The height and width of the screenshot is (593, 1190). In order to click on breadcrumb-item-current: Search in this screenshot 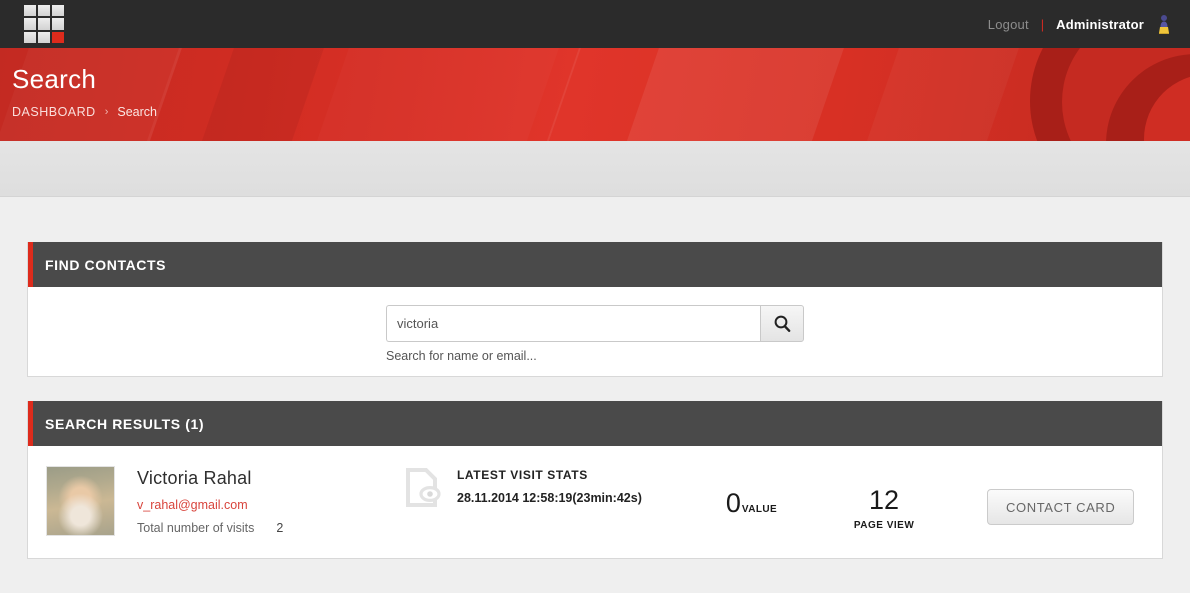, I will do `click(137, 112)`.